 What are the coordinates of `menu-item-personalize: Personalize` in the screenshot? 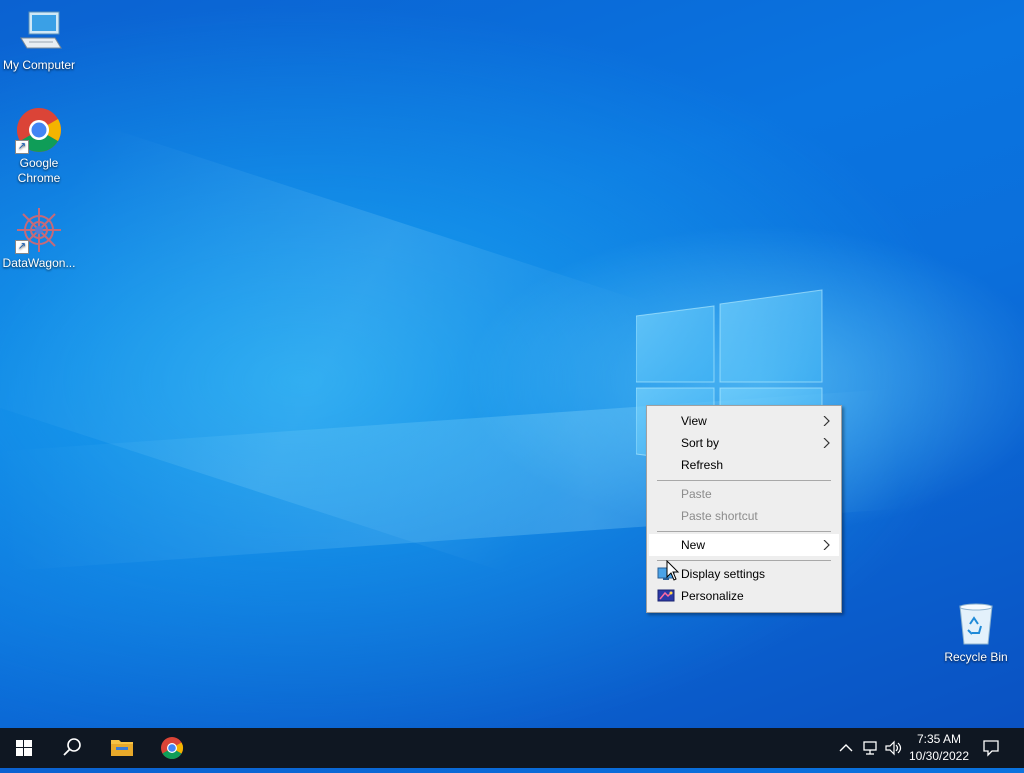 It's located at (744, 596).